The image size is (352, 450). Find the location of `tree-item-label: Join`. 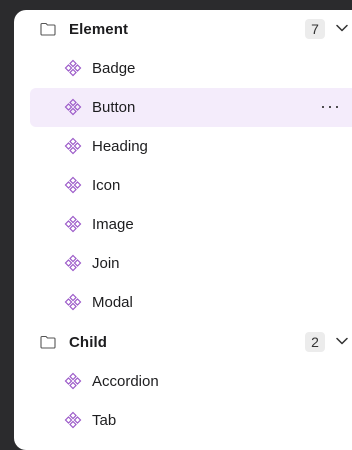

tree-item-label: Join is located at coordinates (106, 263).